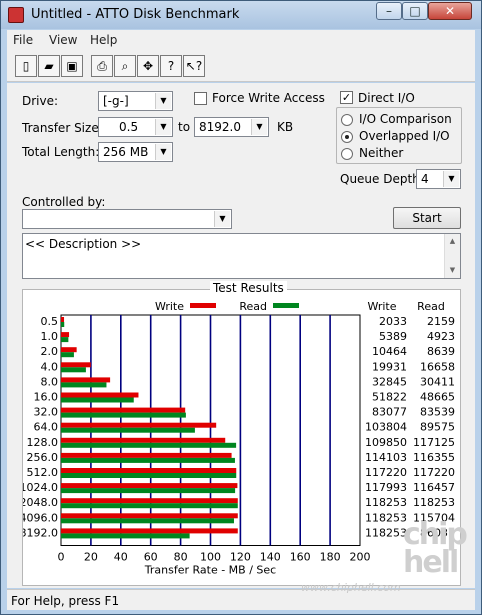 This screenshot has width=482, height=615. I want to click on close-button: ✕, so click(450, 11).